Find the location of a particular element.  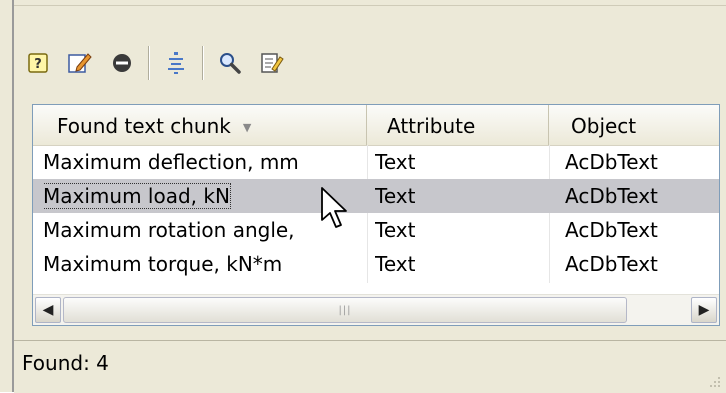

column-header-attribute: Attribute is located at coordinates (458, 125).